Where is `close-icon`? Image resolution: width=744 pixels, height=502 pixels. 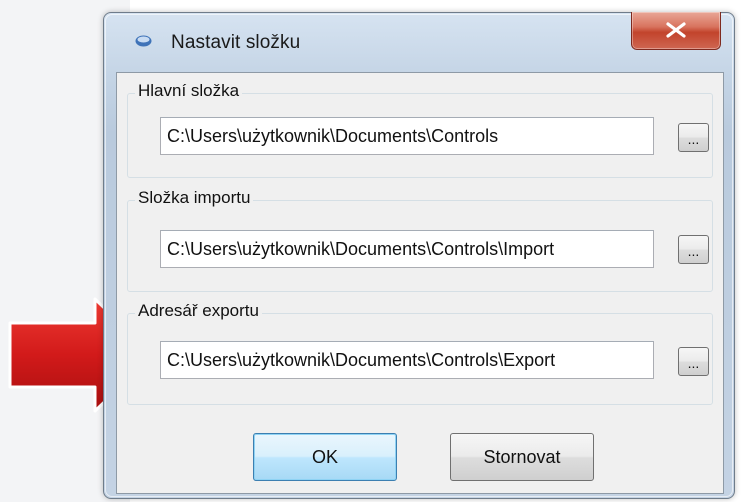 close-icon is located at coordinates (676, 30).